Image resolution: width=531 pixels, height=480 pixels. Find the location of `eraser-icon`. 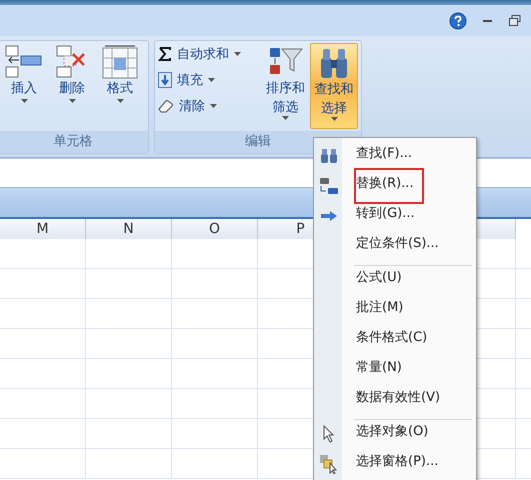

eraser-icon is located at coordinates (166, 106).